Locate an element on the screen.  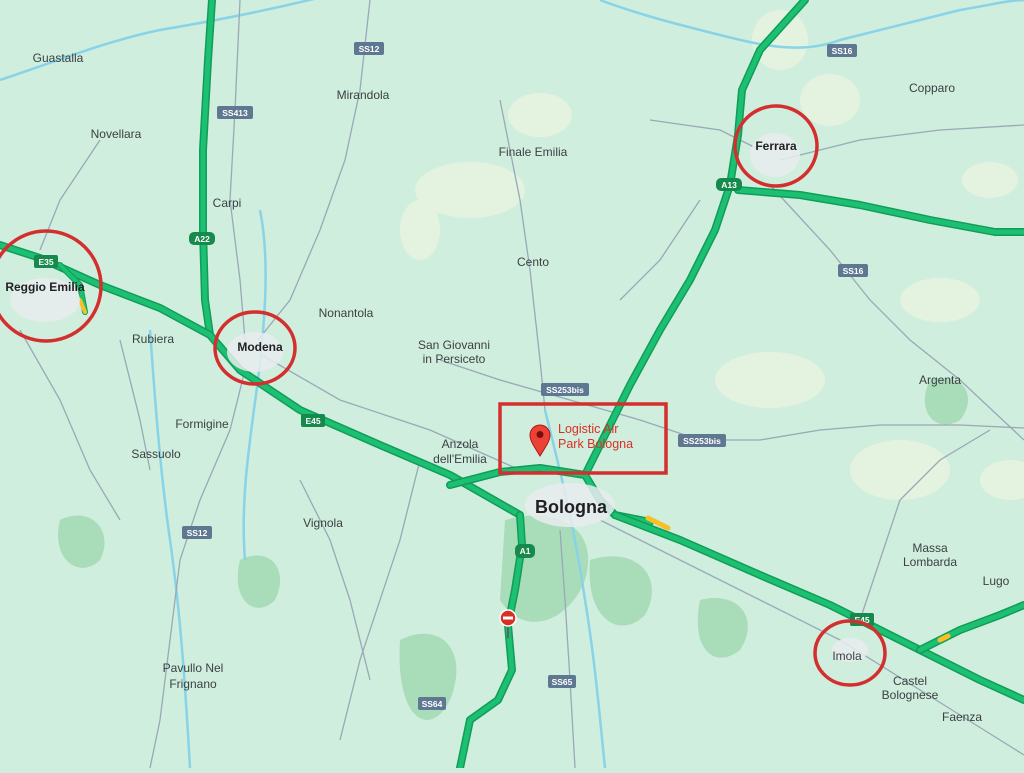
label-formigine: Formigine is located at coordinates (202, 424).